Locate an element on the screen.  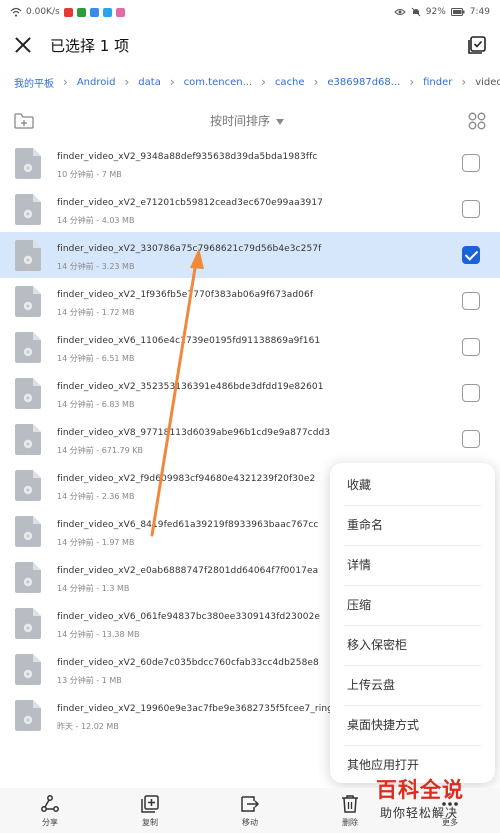
menu-item: 上传云盘 is located at coordinates (412, 685).